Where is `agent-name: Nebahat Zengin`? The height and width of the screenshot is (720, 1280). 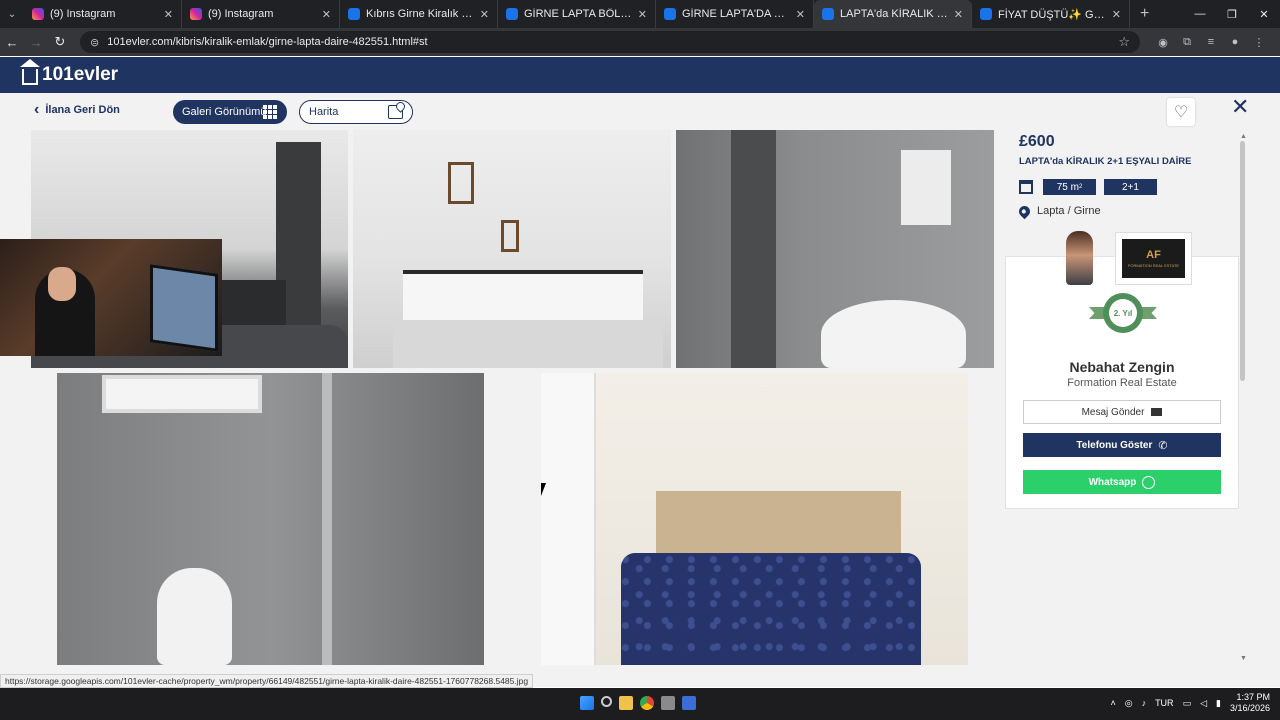
agent-name: Nebahat Zengin is located at coordinates (1122, 367).